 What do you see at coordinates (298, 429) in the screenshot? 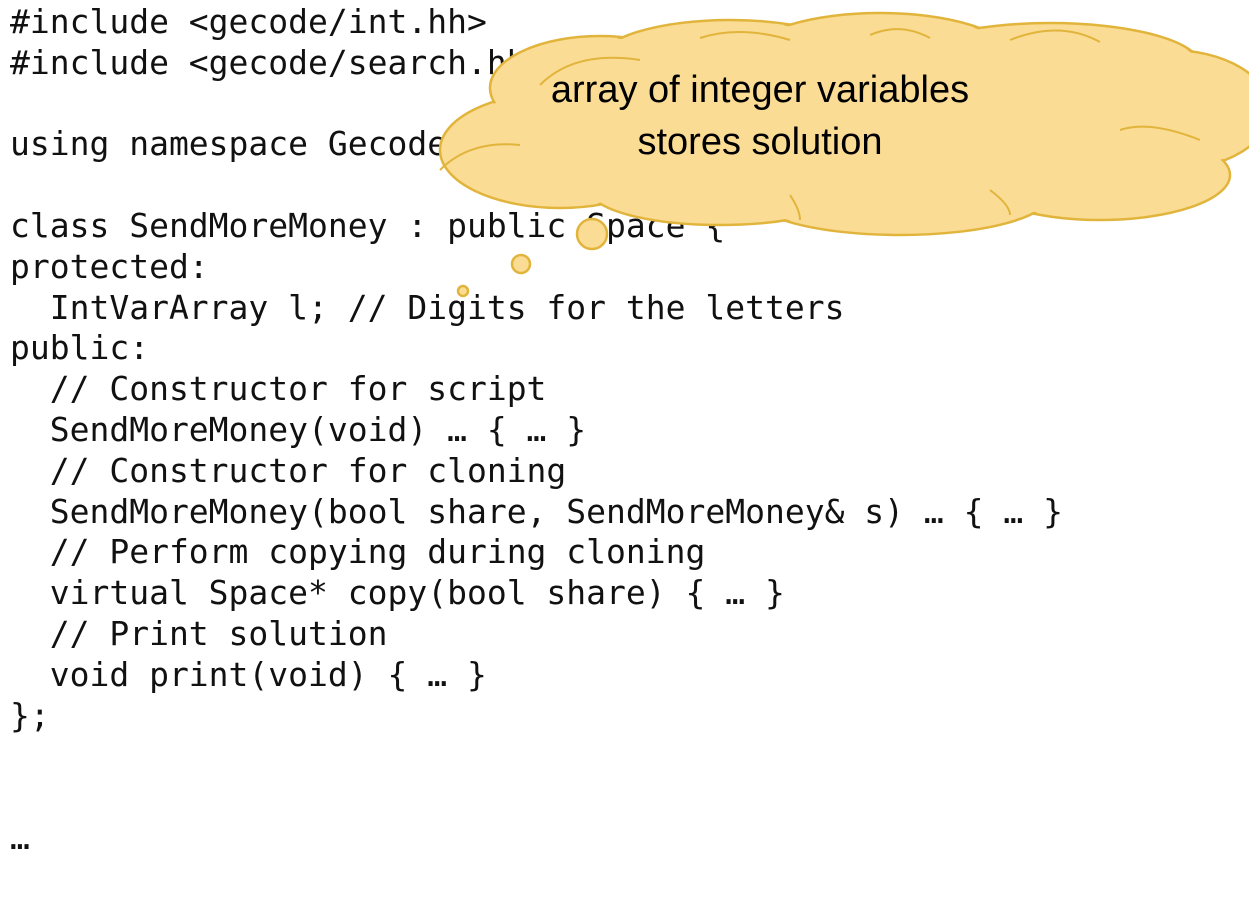
I see `code-line-constructor-script: SendMoreMoney(void) … { … }` at bounding box center [298, 429].